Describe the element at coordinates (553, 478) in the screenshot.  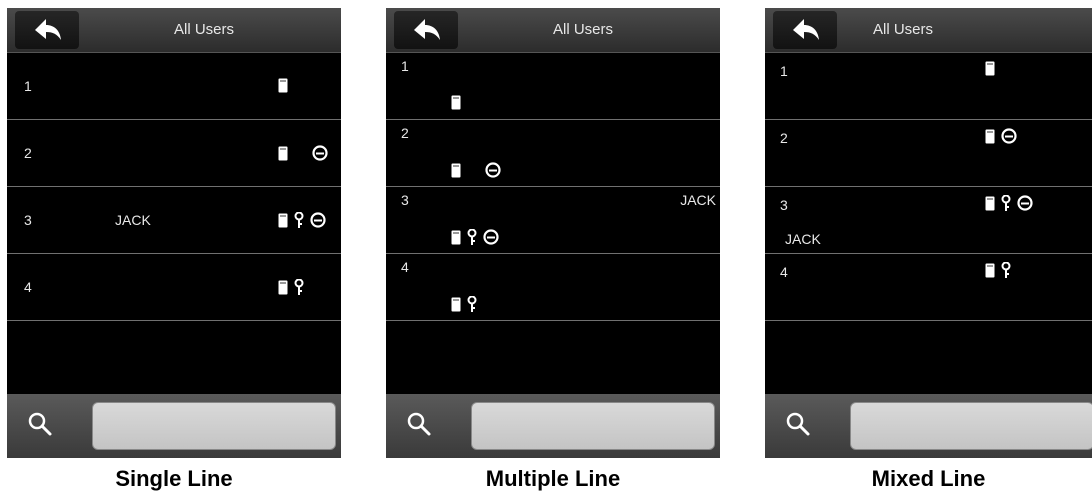
I see `caption: Multiple Line` at that location.